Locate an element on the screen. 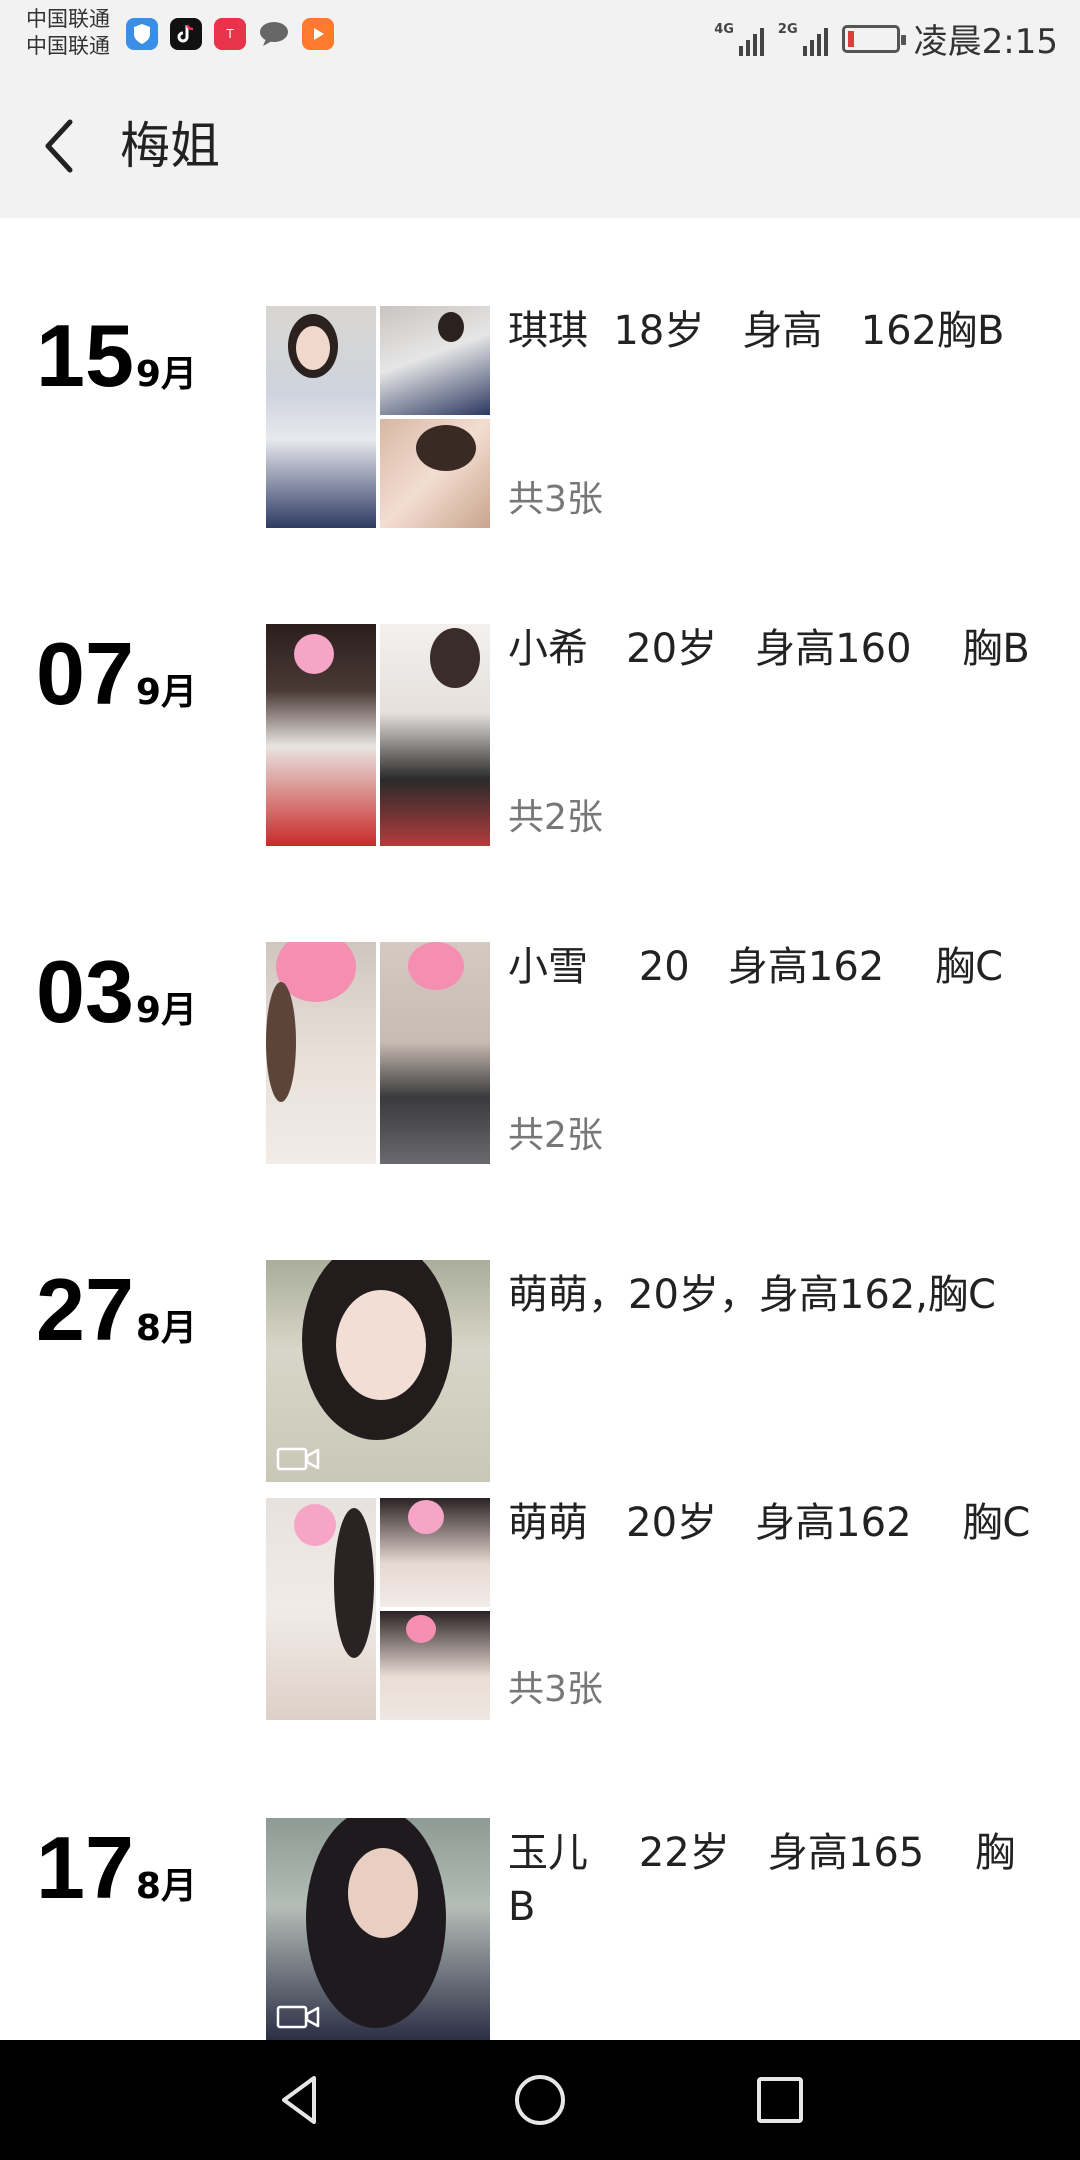 This screenshot has width=1080, height=2160. notification-icons: T is located at coordinates (230, 34).